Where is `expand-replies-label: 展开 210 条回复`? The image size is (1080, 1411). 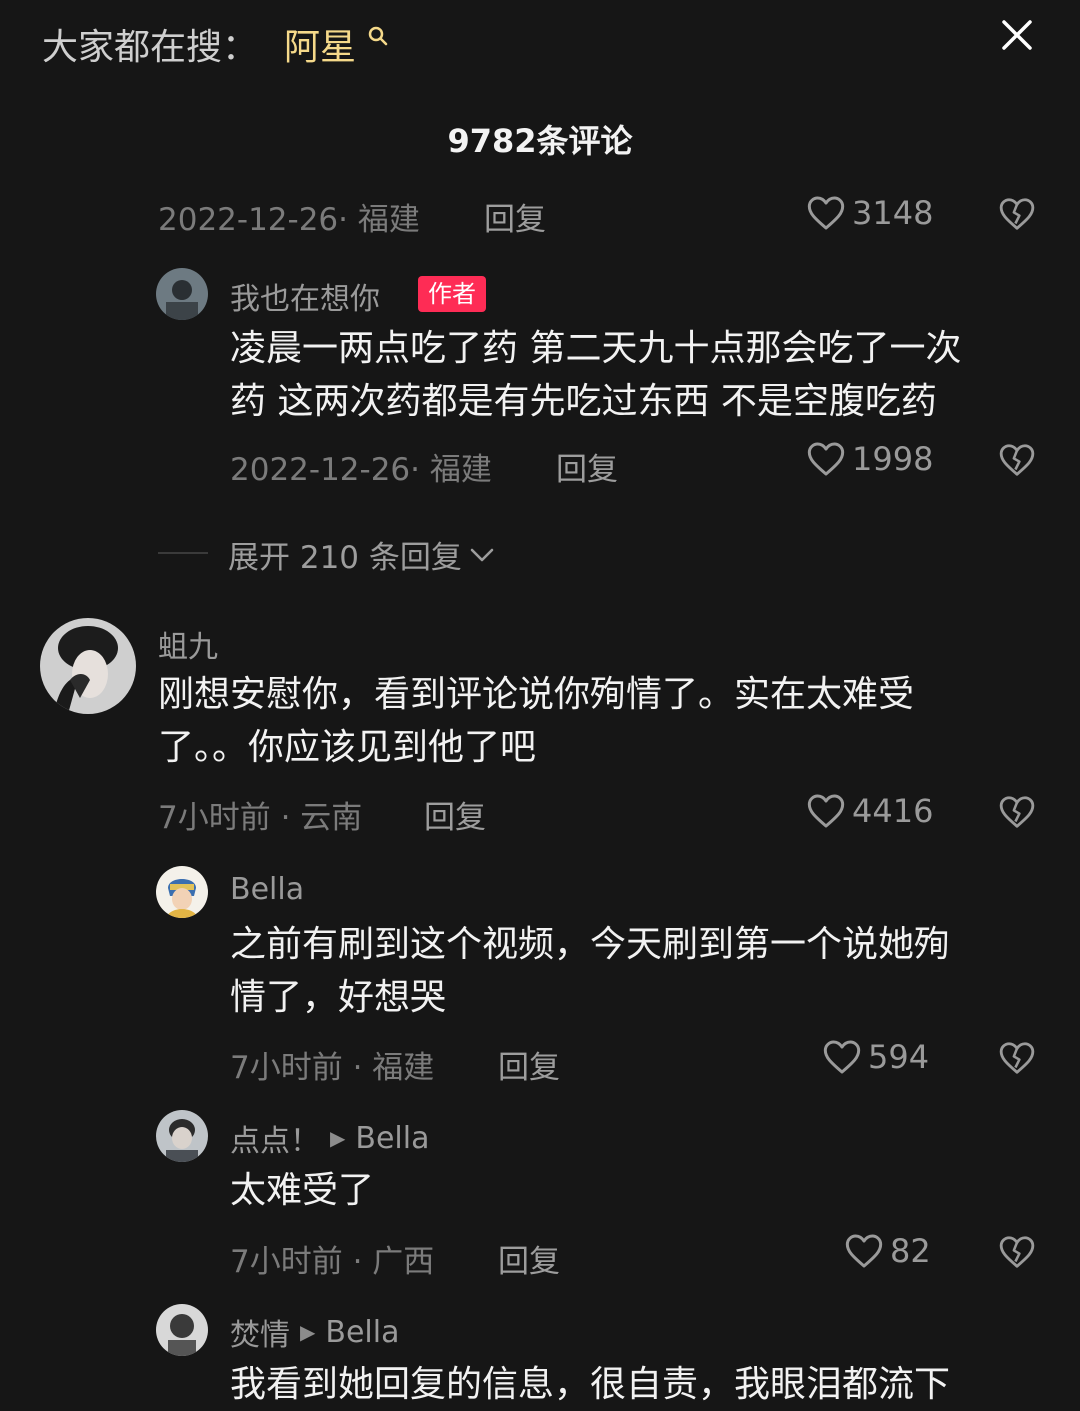
expand-replies-label: 展开 210 条回复 is located at coordinates (345, 558).